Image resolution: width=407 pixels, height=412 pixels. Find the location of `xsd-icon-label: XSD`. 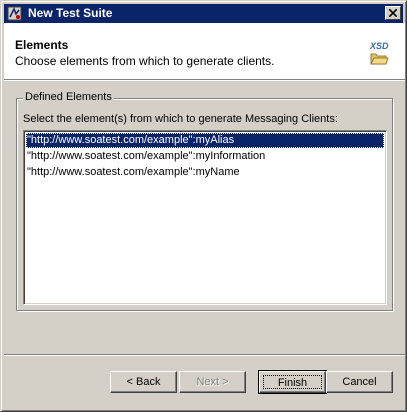

xsd-icon-label: XSD is located at coordinates (379, 46).